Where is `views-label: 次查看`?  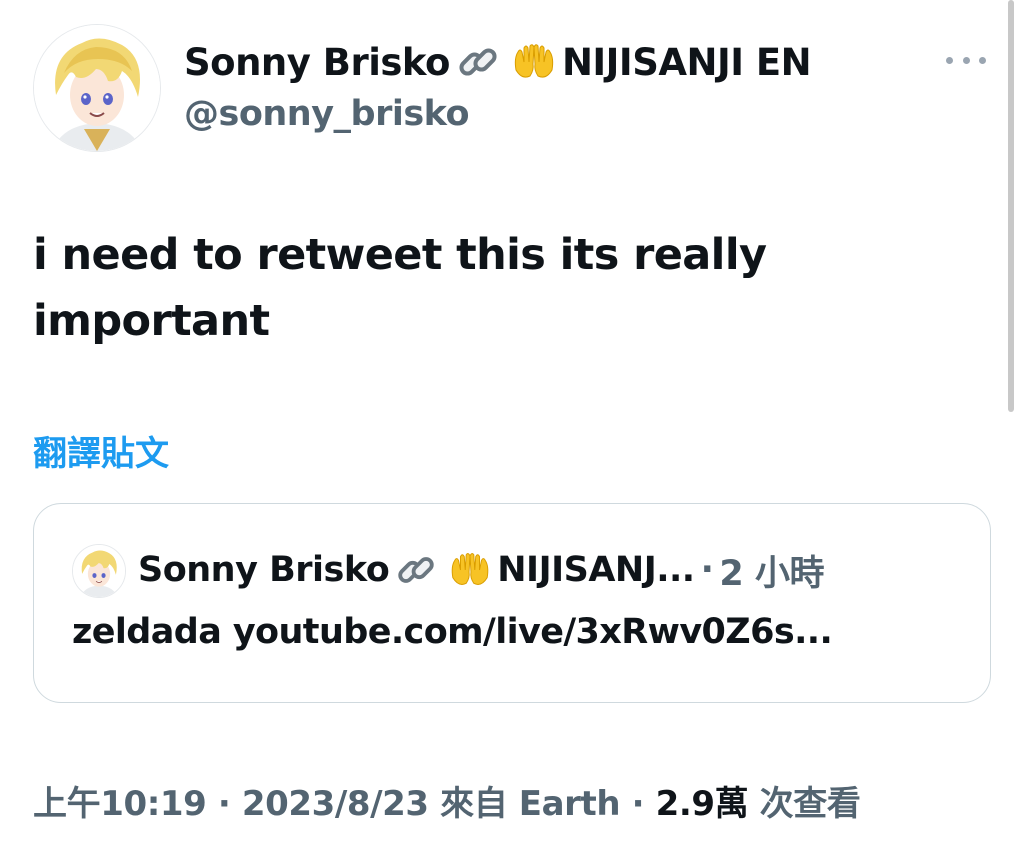
views-label: 次查看 is located at coordinates (810, 804).